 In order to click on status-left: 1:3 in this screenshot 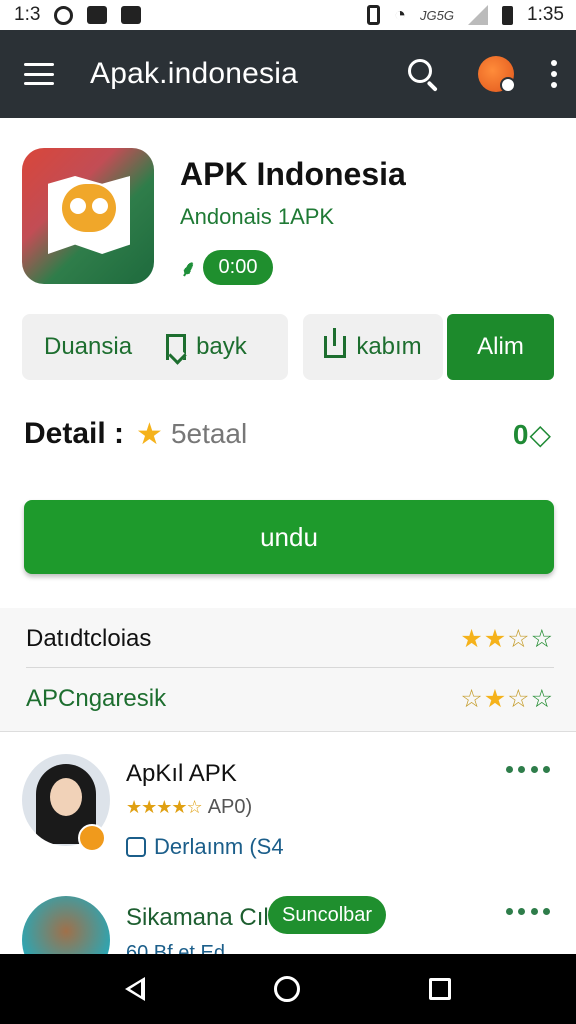, I will do `click(78, 15)`.